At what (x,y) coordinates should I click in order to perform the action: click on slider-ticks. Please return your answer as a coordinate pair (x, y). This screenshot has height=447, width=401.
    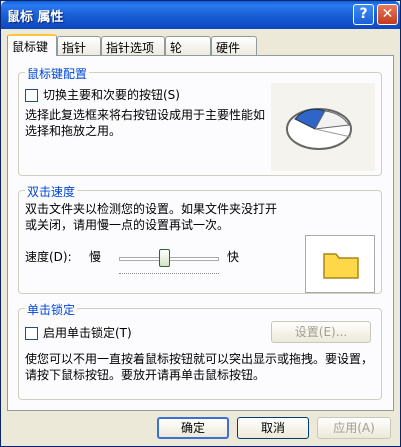
    Looking at the image, I should click on (169, 275).